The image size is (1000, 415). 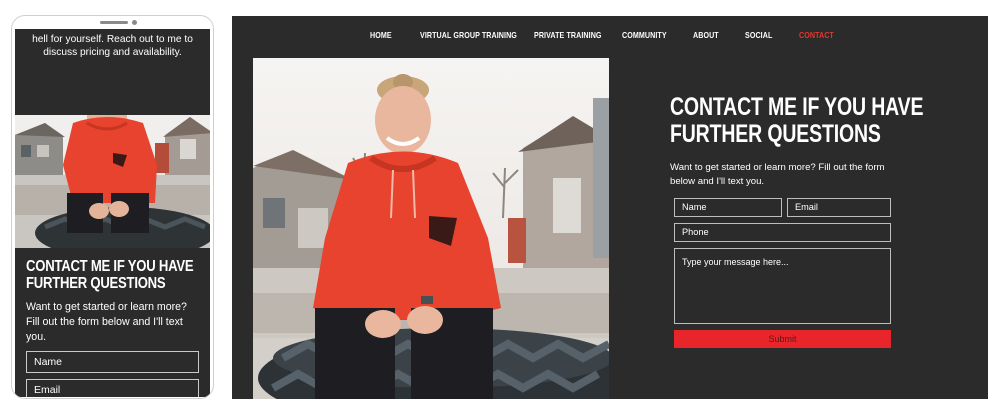 I want to click on mobile-name-field: Name, so click(x=112, y=362).